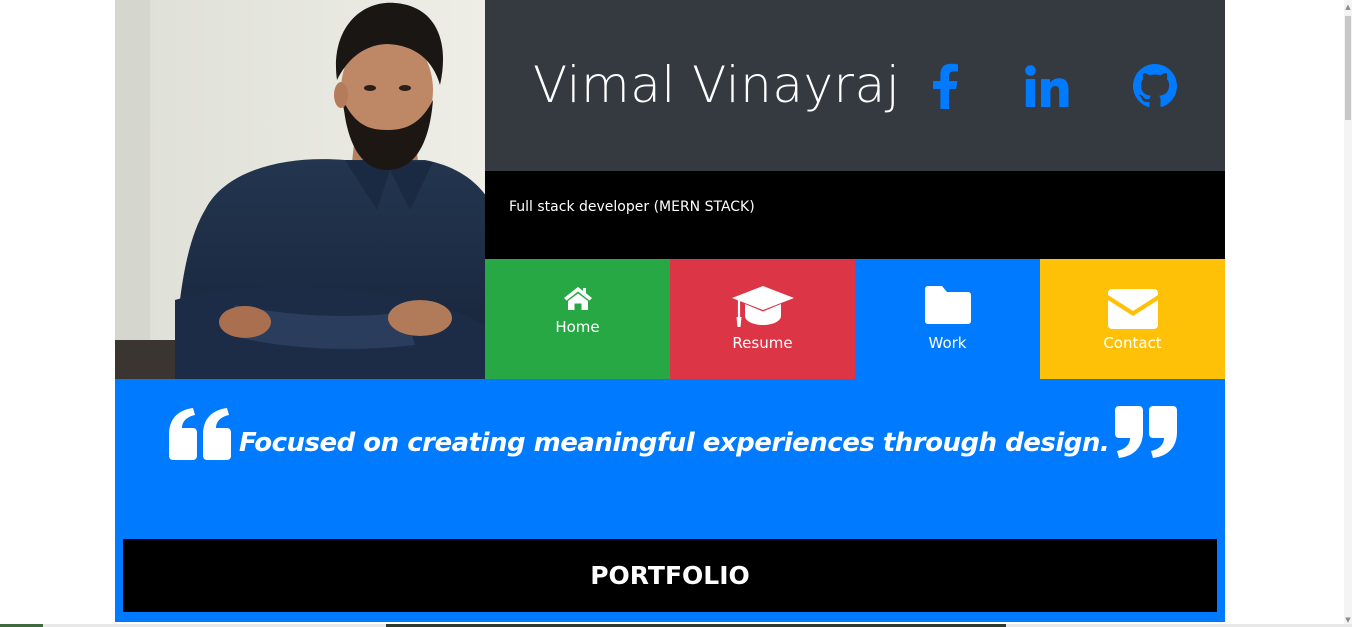 The height and width of the screenshot is (627, 1352). I want to click on scrollbar-thumb, so click(1348, 68).